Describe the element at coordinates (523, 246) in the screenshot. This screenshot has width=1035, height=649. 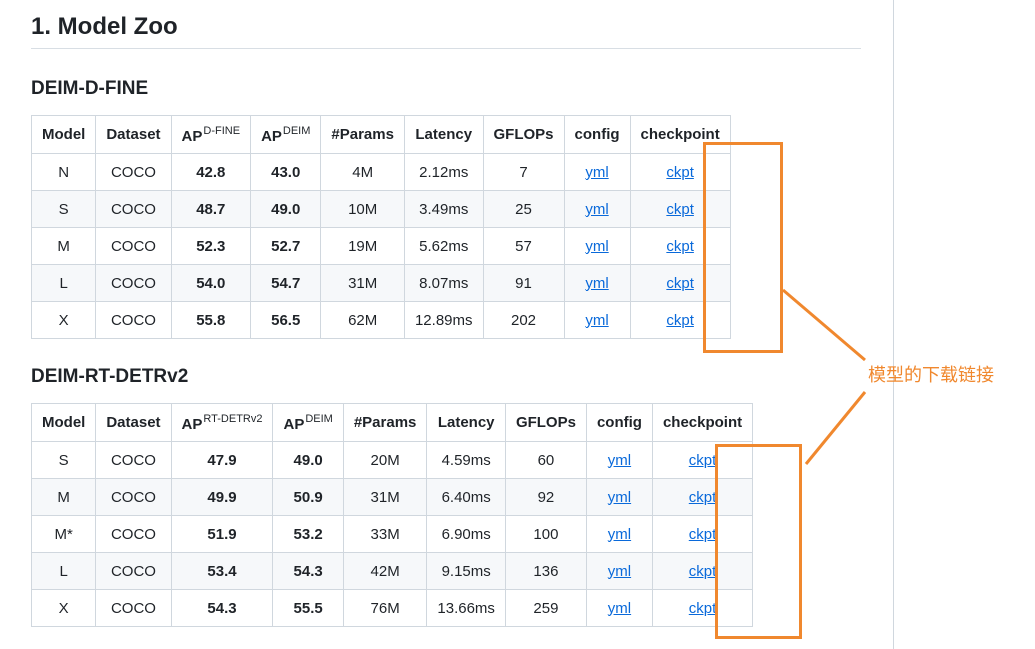
I see `gflops-cell: 57` at that location.